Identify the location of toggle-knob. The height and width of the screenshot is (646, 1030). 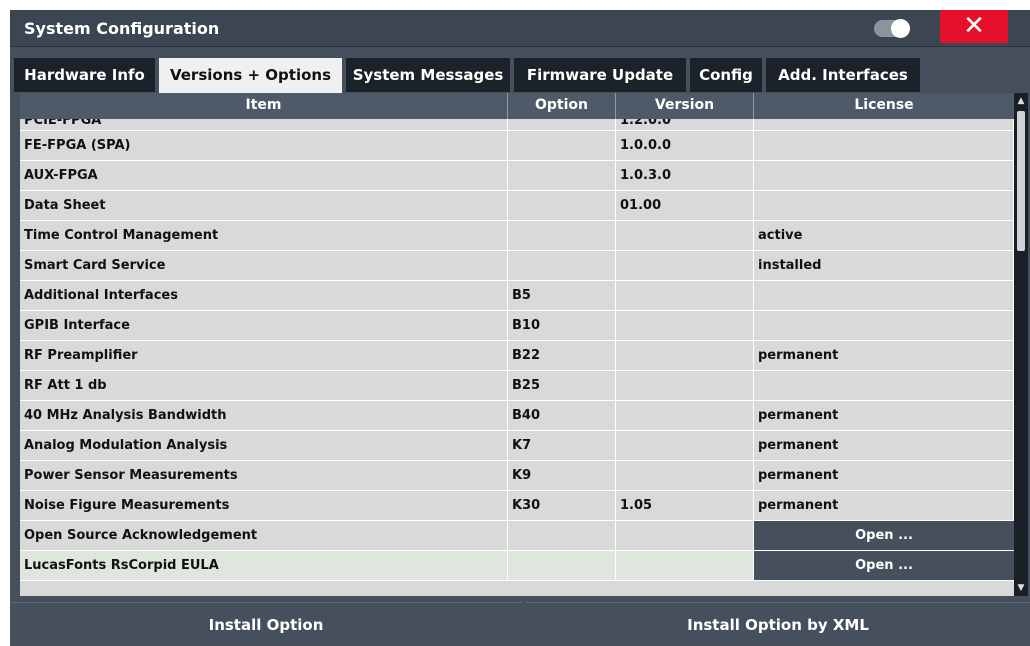
(900, 28).